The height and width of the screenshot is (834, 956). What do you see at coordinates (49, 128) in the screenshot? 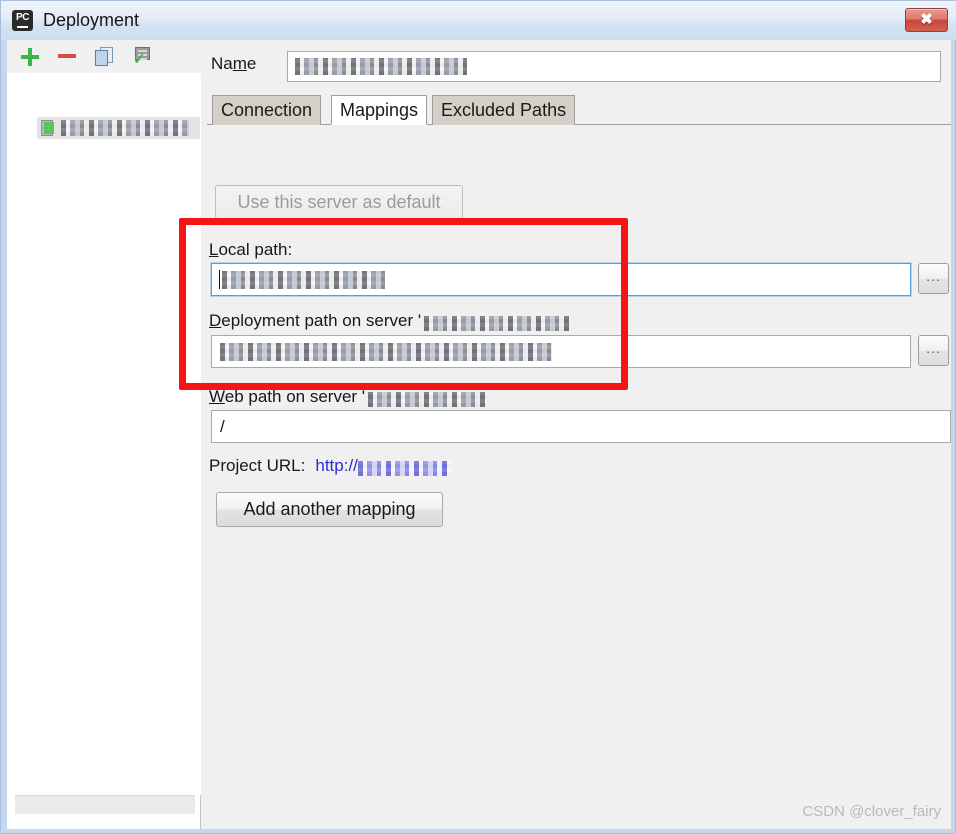
I see `server-icon` at bounding box center [49, 128].